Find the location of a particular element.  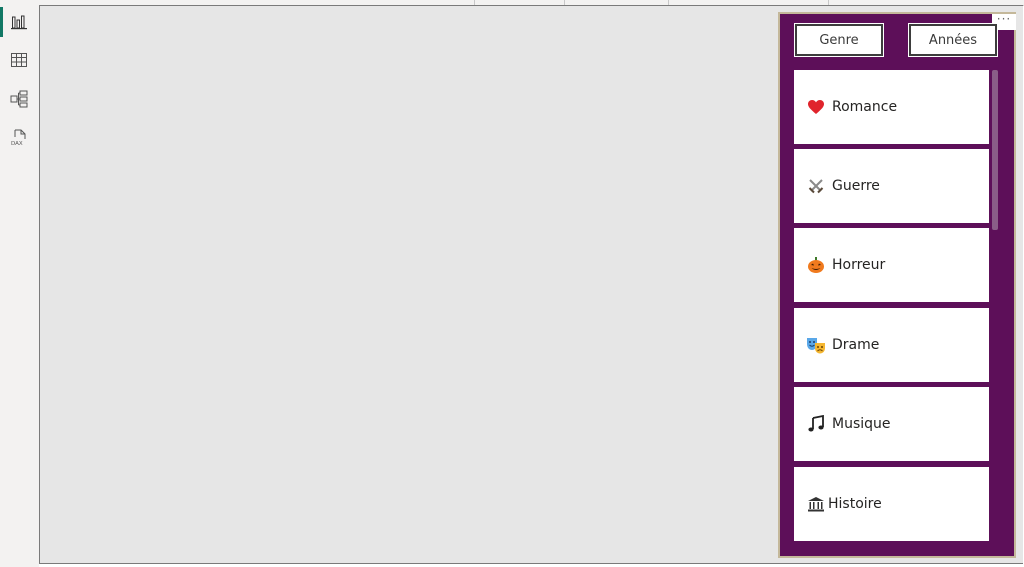

list-item-histoire: Histoire is located at coordinates (891, 504).